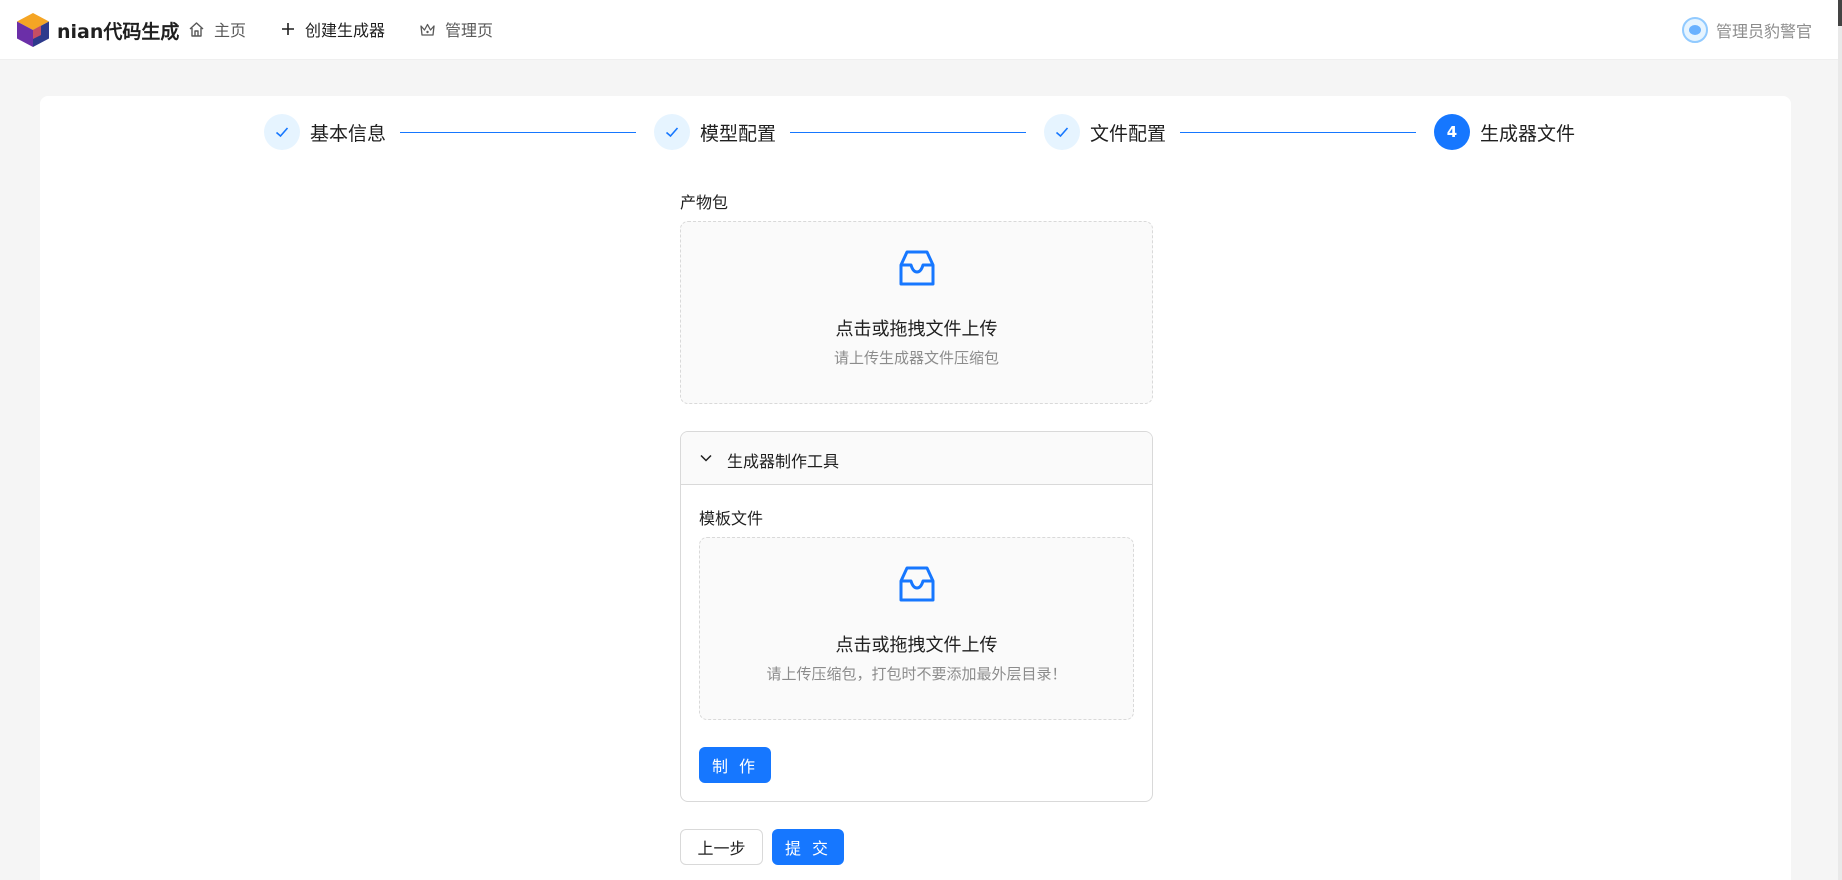  I want to click on step-generator-file: 4 生成器文件, so click(1504, 132).